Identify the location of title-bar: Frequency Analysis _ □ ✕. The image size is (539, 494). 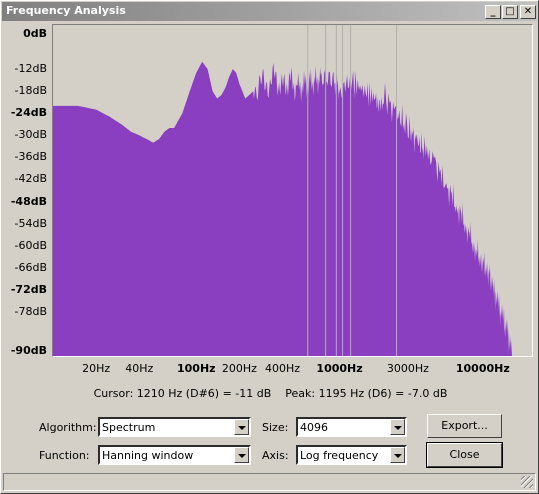
(269, 11).